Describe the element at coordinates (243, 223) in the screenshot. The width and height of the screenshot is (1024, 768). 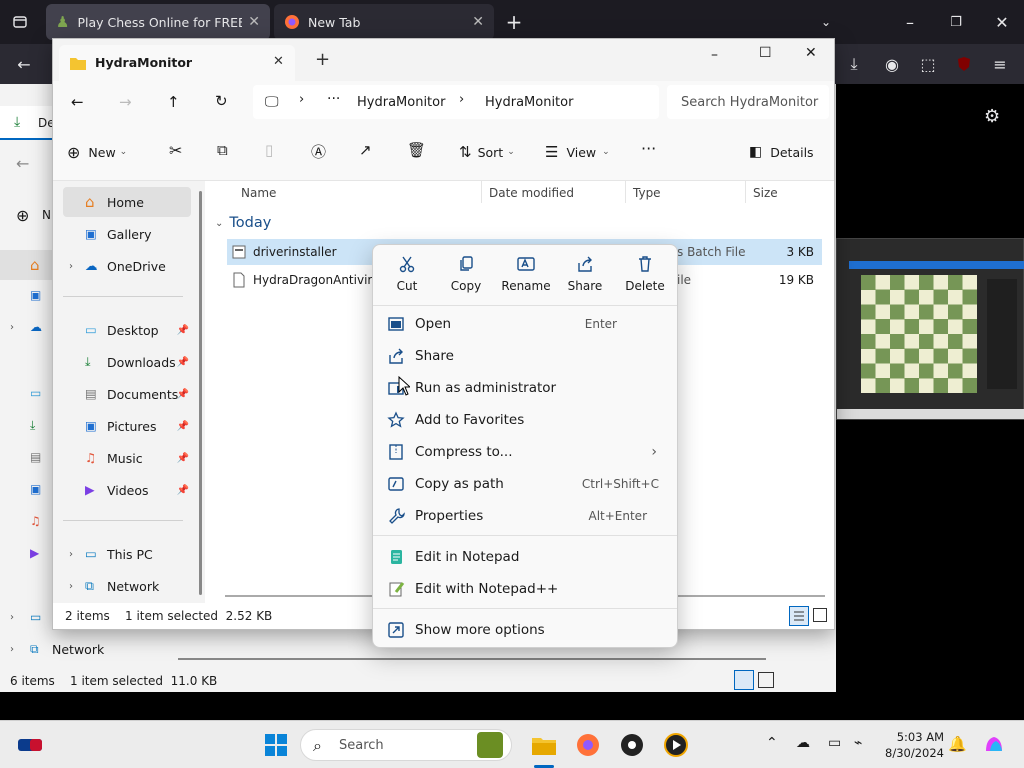
I see `group-header: ⌄ Today` at that location.